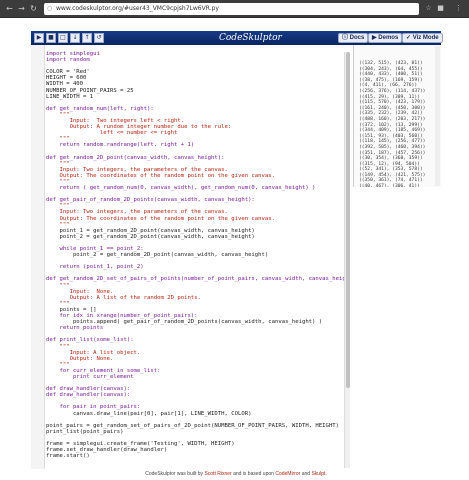 The image size is (469, 480). Describe the element at coordinates (253, 474) in the screenshot. I see `footer-middle: and is based upon` at that location.